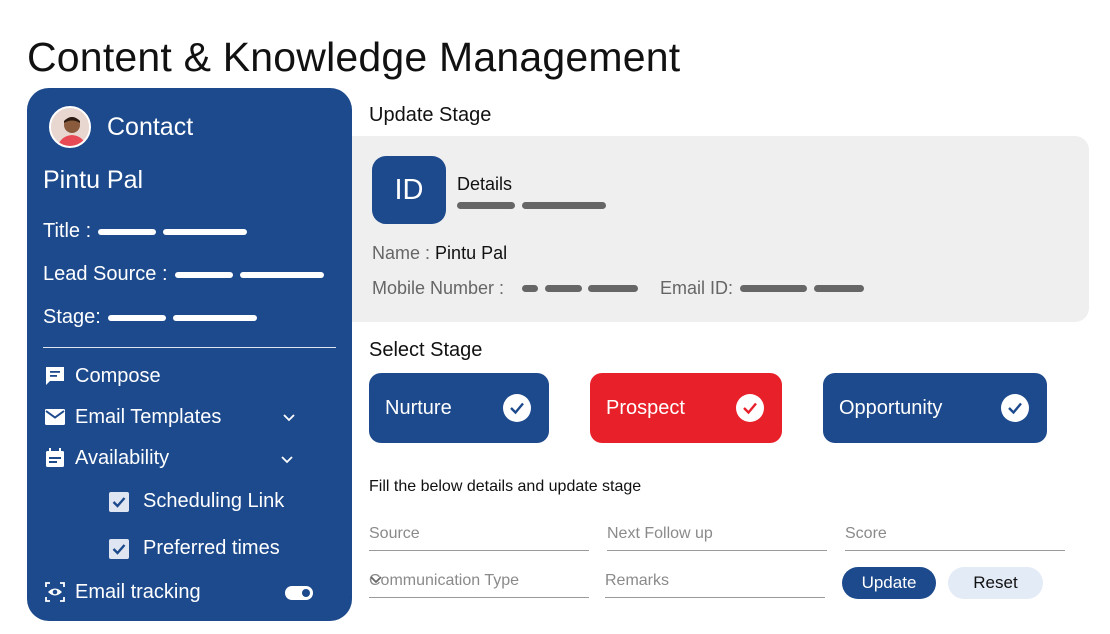 This screenshot has height=634, width=1110. I want to click on sidebar-divider, so click(189, 347).